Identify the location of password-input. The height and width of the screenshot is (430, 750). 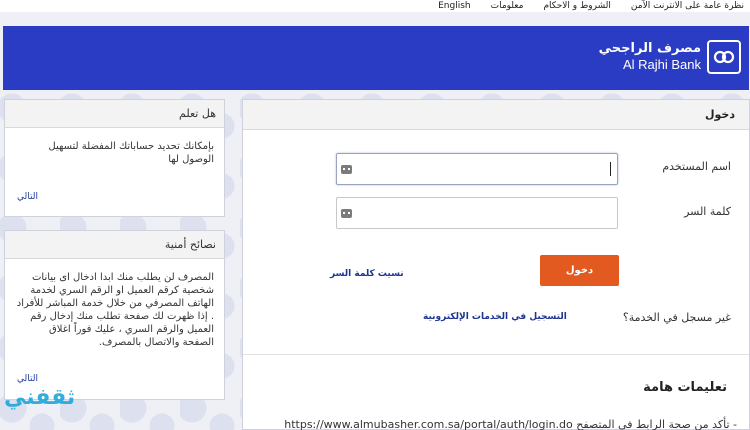
(477, 213).